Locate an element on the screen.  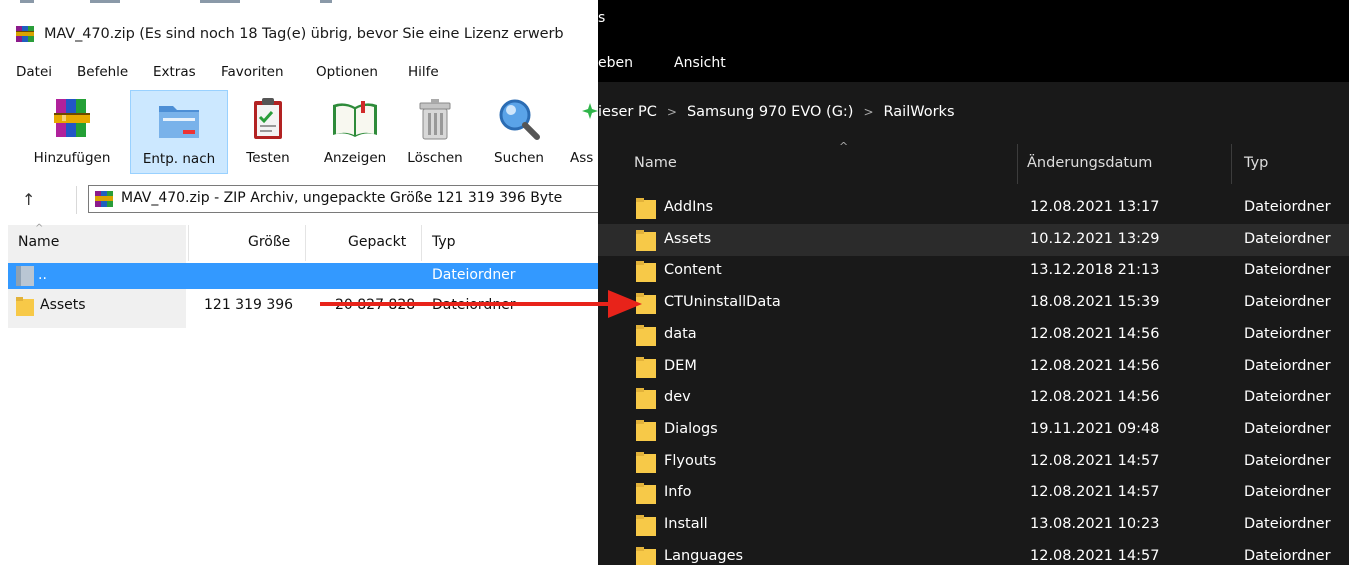
table-row: Languages 12.08.2021 14:57 Dateiordner is located at coordinates (973, 553).